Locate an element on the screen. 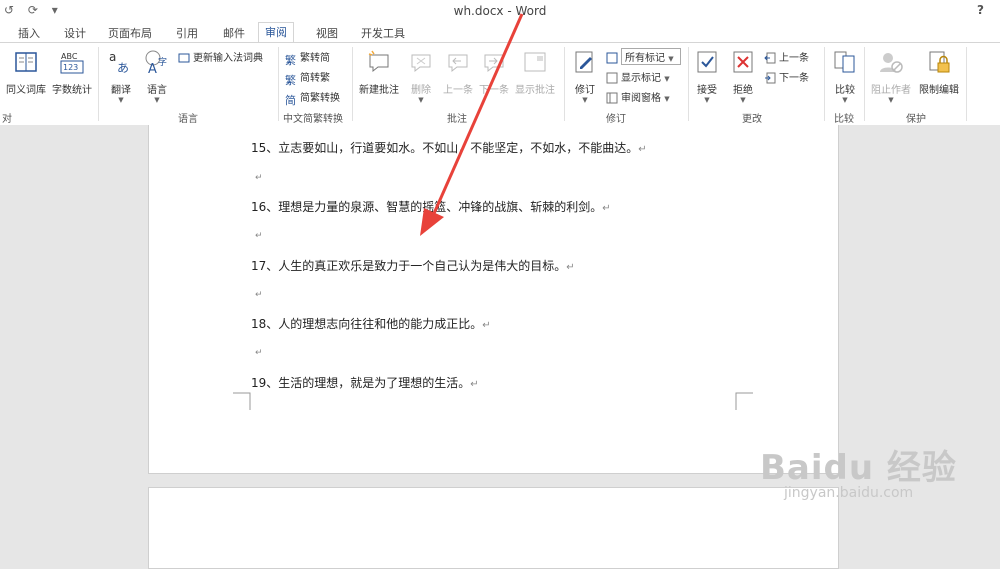 This screenshot has height=569, width=1000. watermark-logo: Baidu 经验 is located at coordinates (858, 468).